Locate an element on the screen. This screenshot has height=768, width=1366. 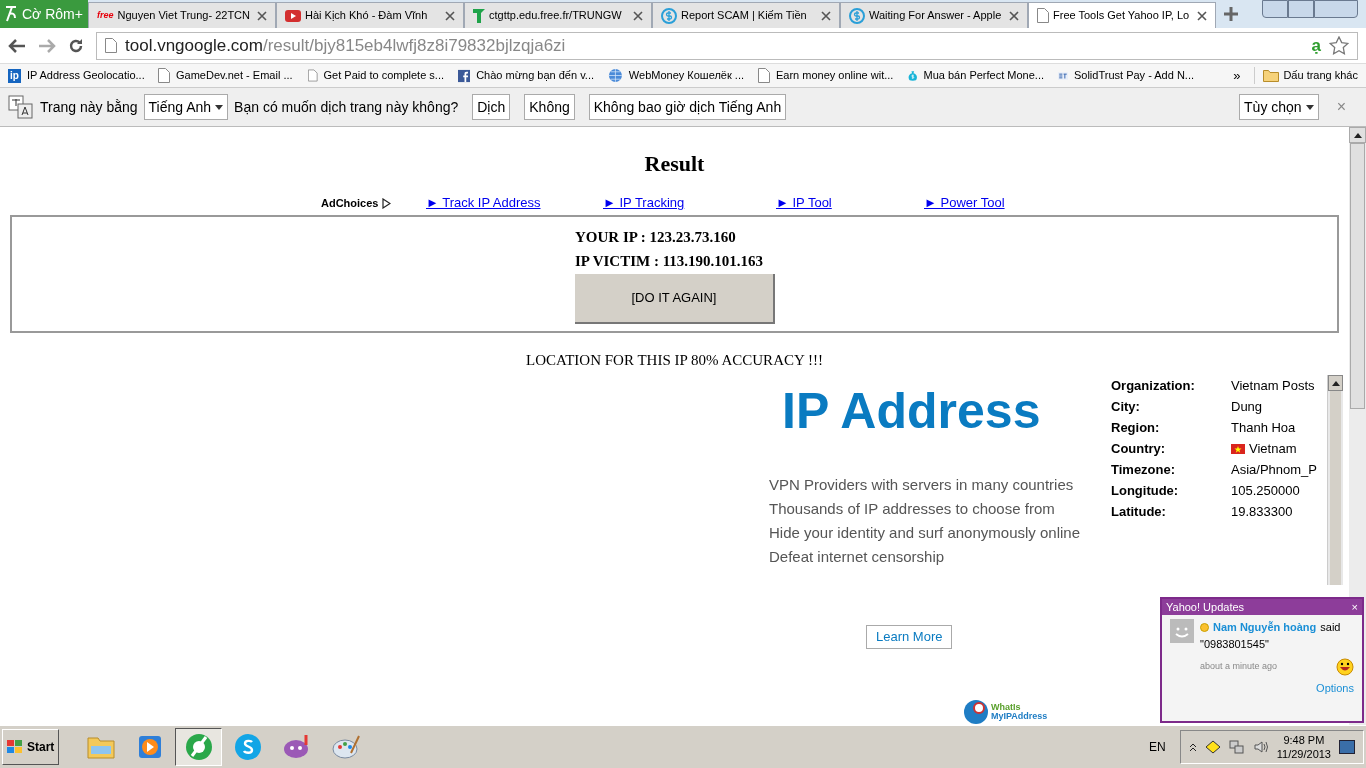
translate-button: Dịch is located at coordinates (491, 107).